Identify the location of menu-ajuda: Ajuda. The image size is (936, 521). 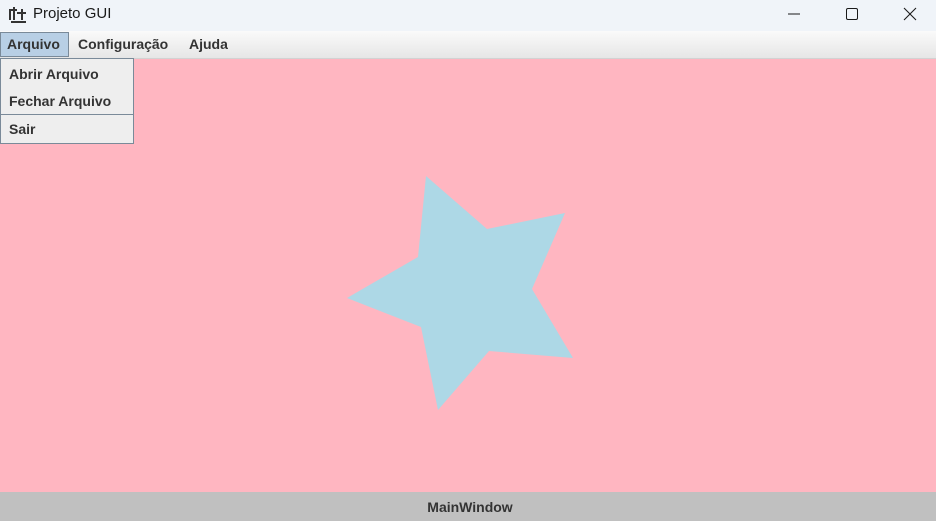
(208, 44).